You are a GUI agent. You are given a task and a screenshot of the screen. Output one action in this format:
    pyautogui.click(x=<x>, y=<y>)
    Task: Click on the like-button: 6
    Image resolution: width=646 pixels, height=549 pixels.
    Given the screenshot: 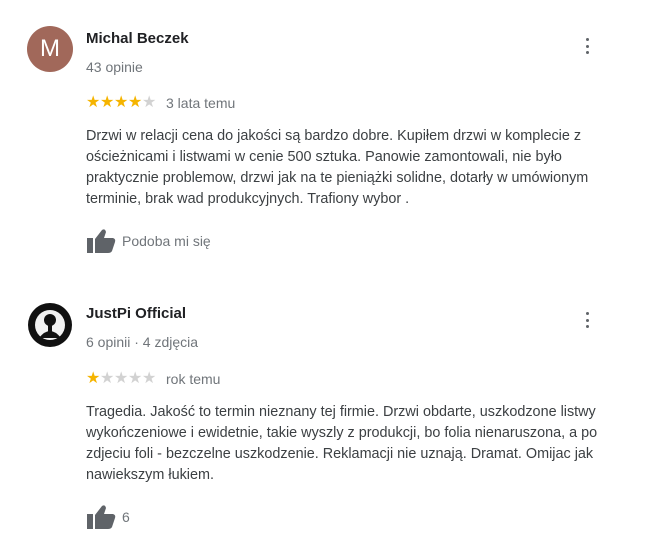 What is the action you would take?
    pyautogui.click(x=108, y=517)
    